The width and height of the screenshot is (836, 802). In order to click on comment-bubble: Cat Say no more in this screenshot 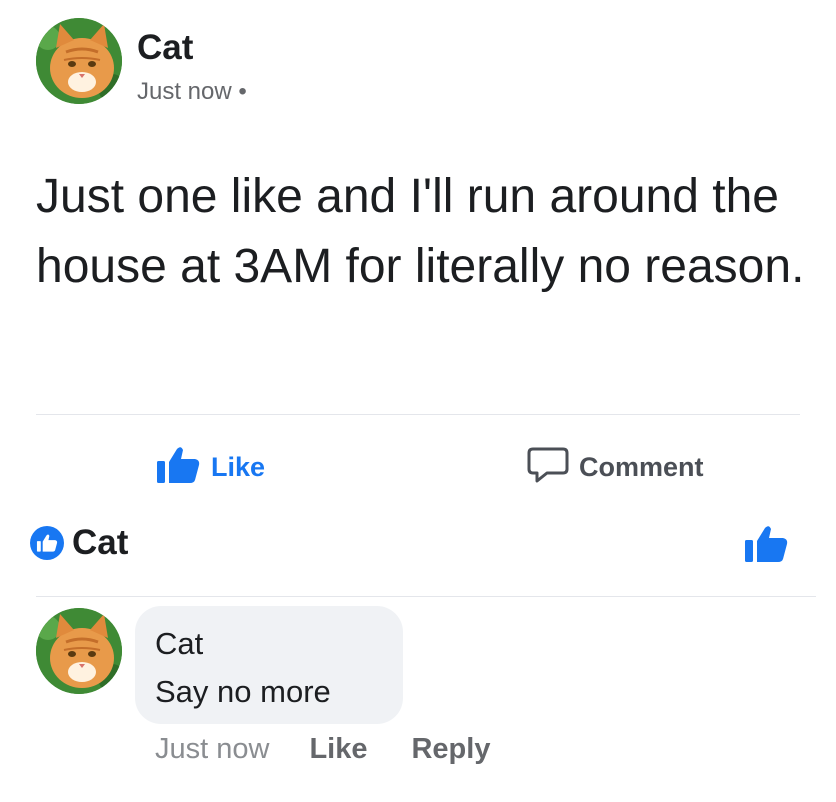, I will do `click(269, 665)`.